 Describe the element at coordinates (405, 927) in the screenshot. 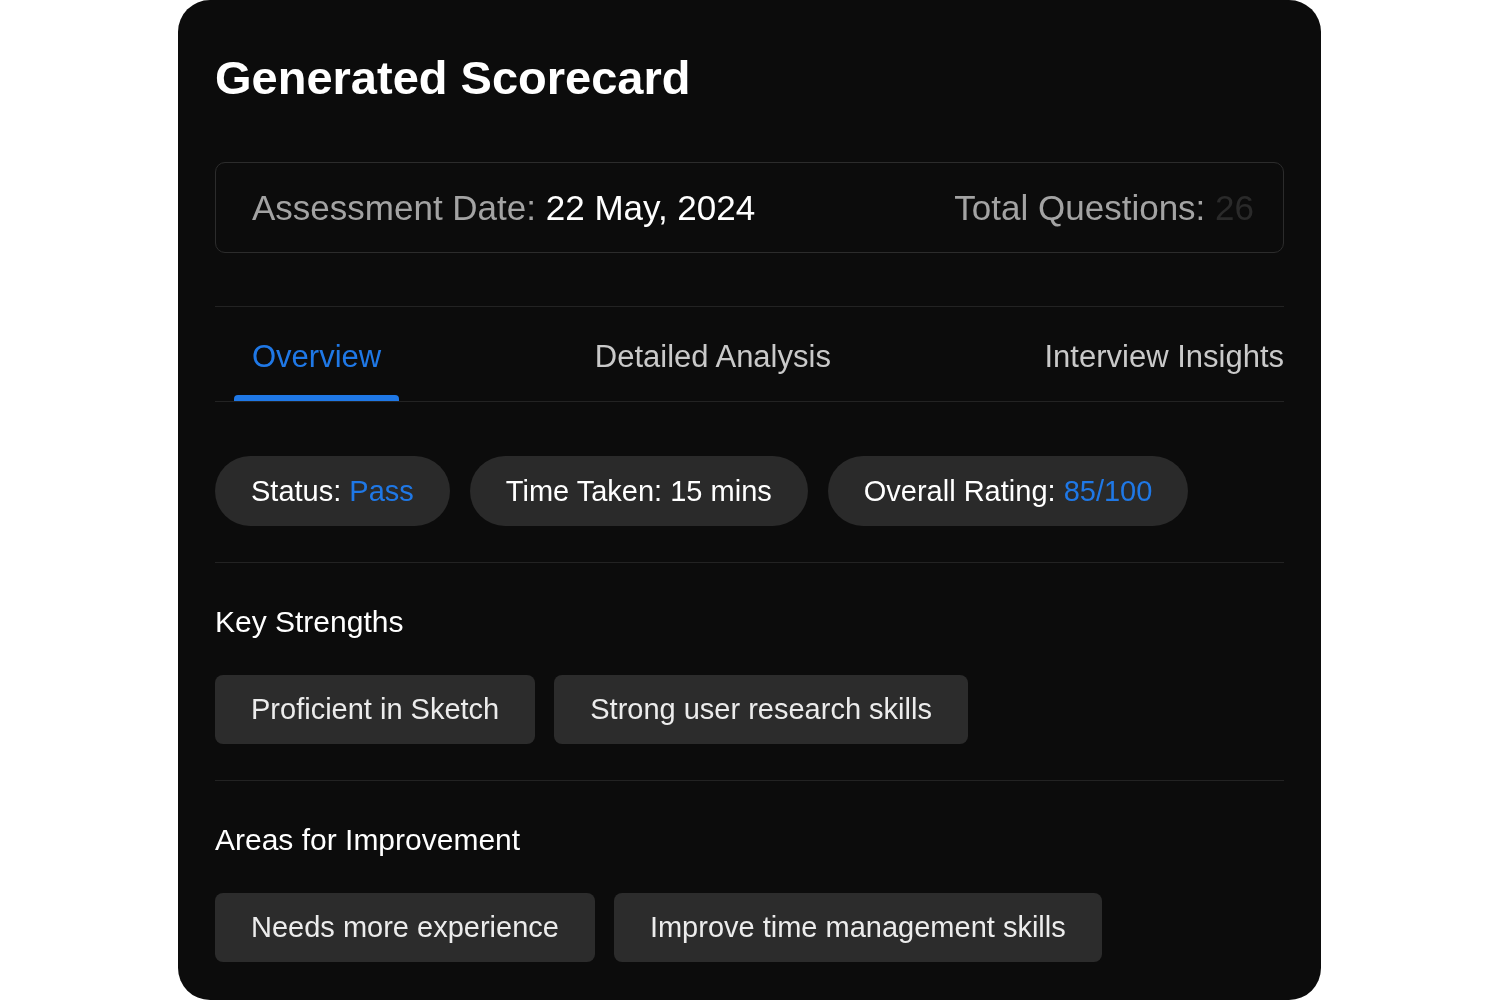

I see `tag: Needs more experience` at that location.